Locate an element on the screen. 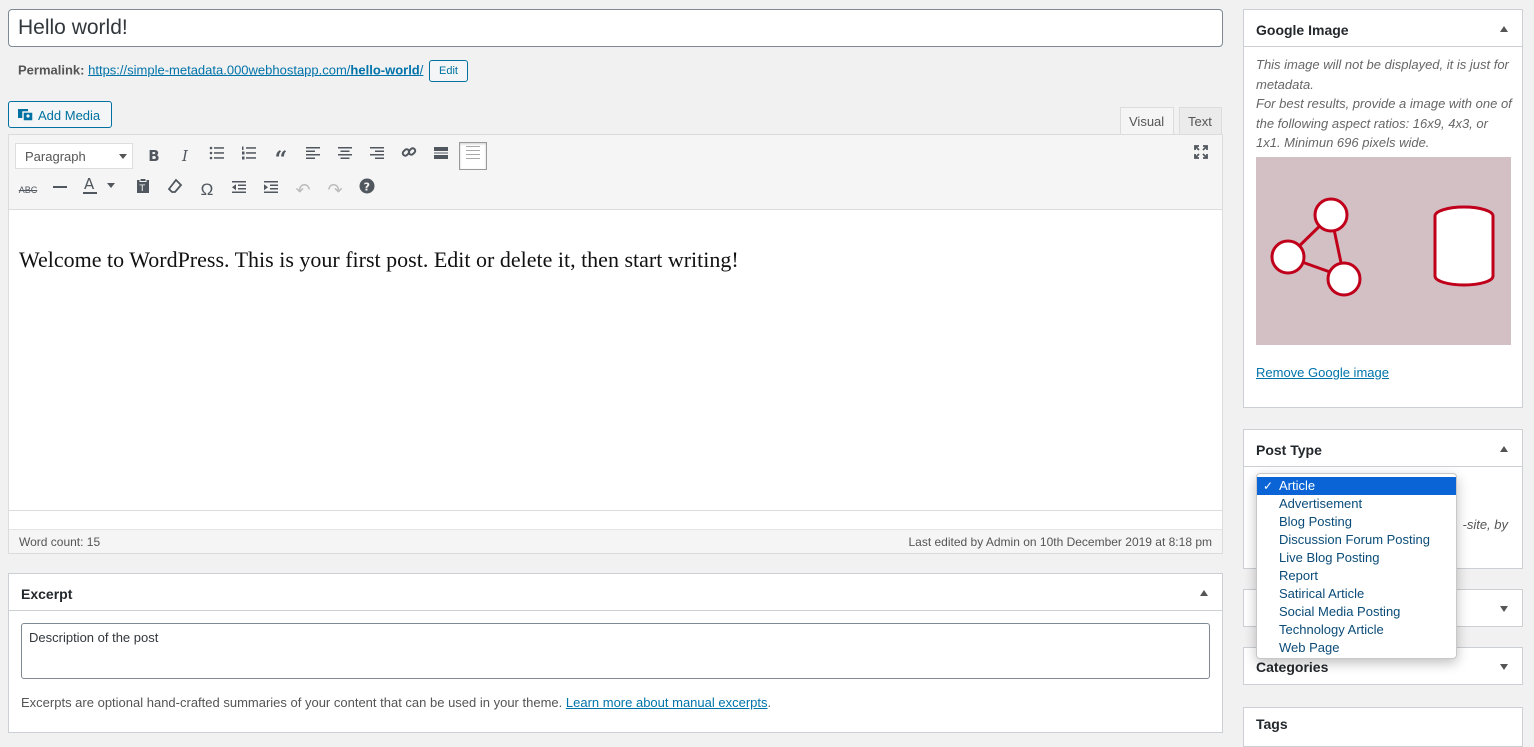 This screenshot has height=747, width=1534. post-type-title: Post Type is located at coordinates (1289, 450).